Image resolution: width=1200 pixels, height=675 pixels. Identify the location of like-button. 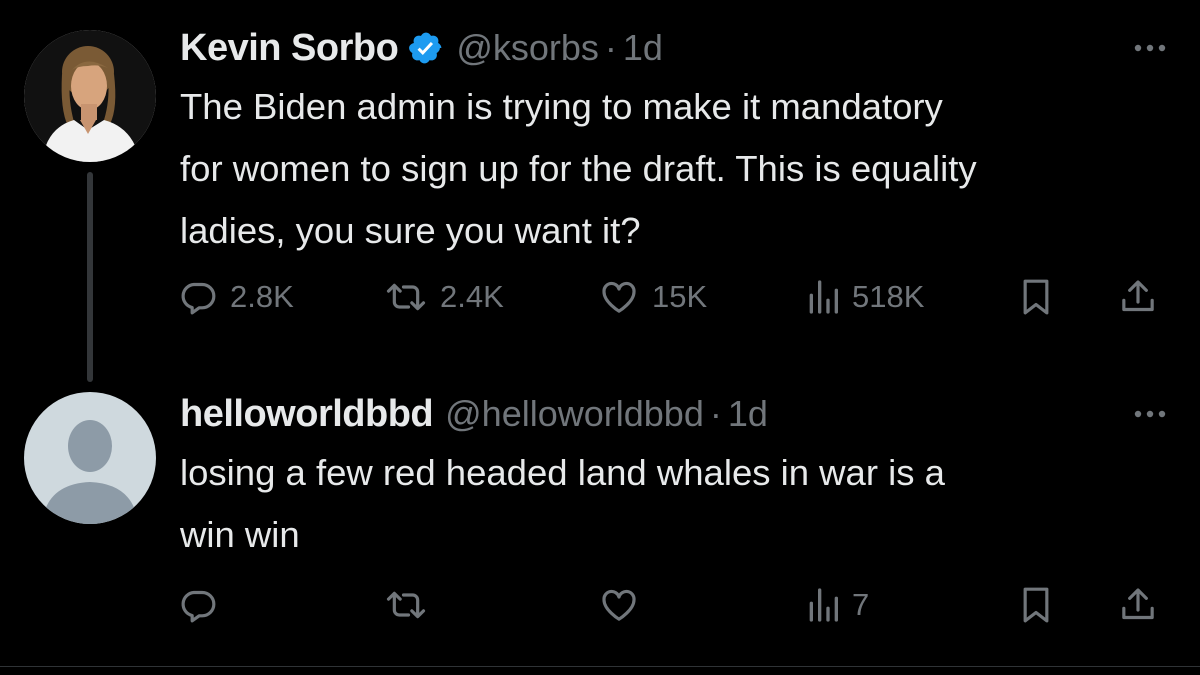
(625, 605).